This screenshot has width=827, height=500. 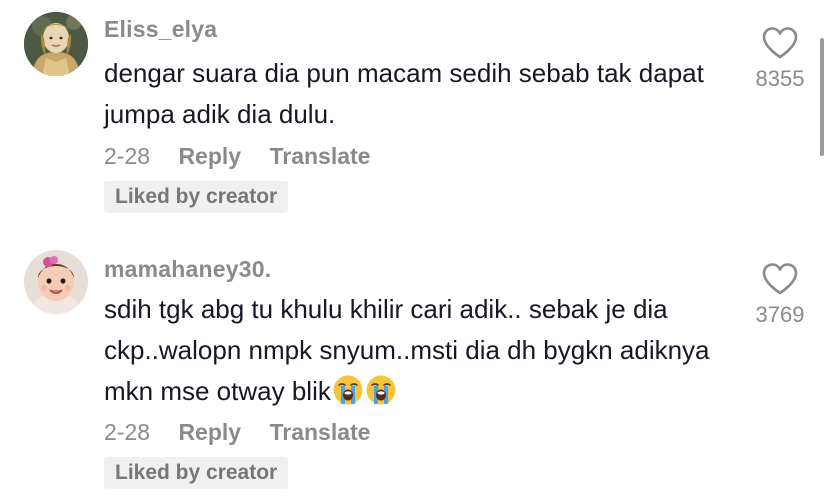 I want to click on like-count: 8355, so click(x=780, y=78).